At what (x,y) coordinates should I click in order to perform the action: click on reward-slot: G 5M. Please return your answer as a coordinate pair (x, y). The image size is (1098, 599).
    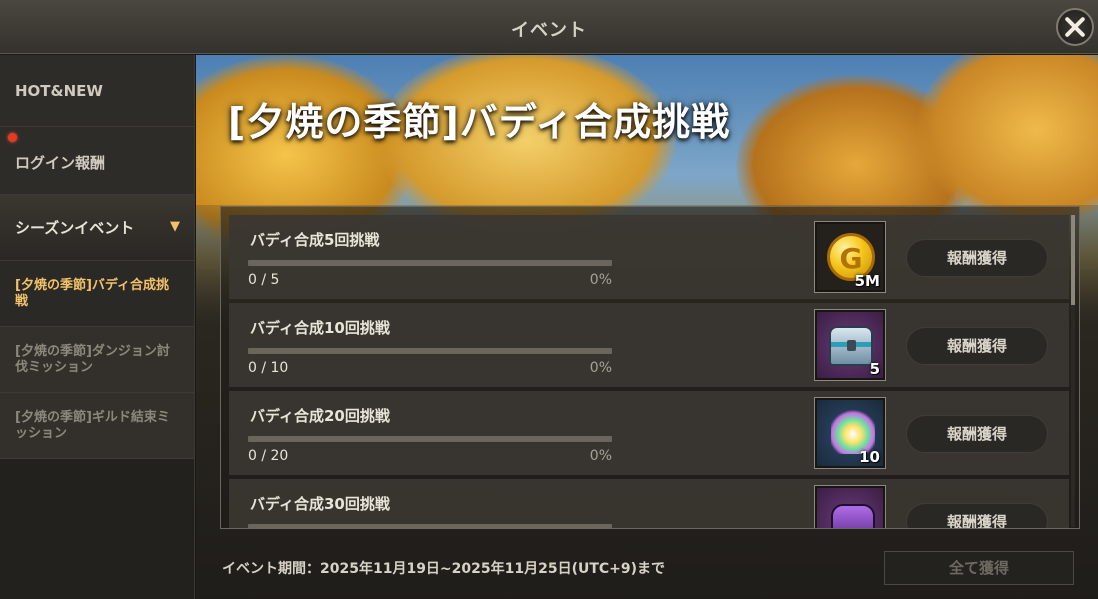
    Looking at the image, I should click on (850, 257).